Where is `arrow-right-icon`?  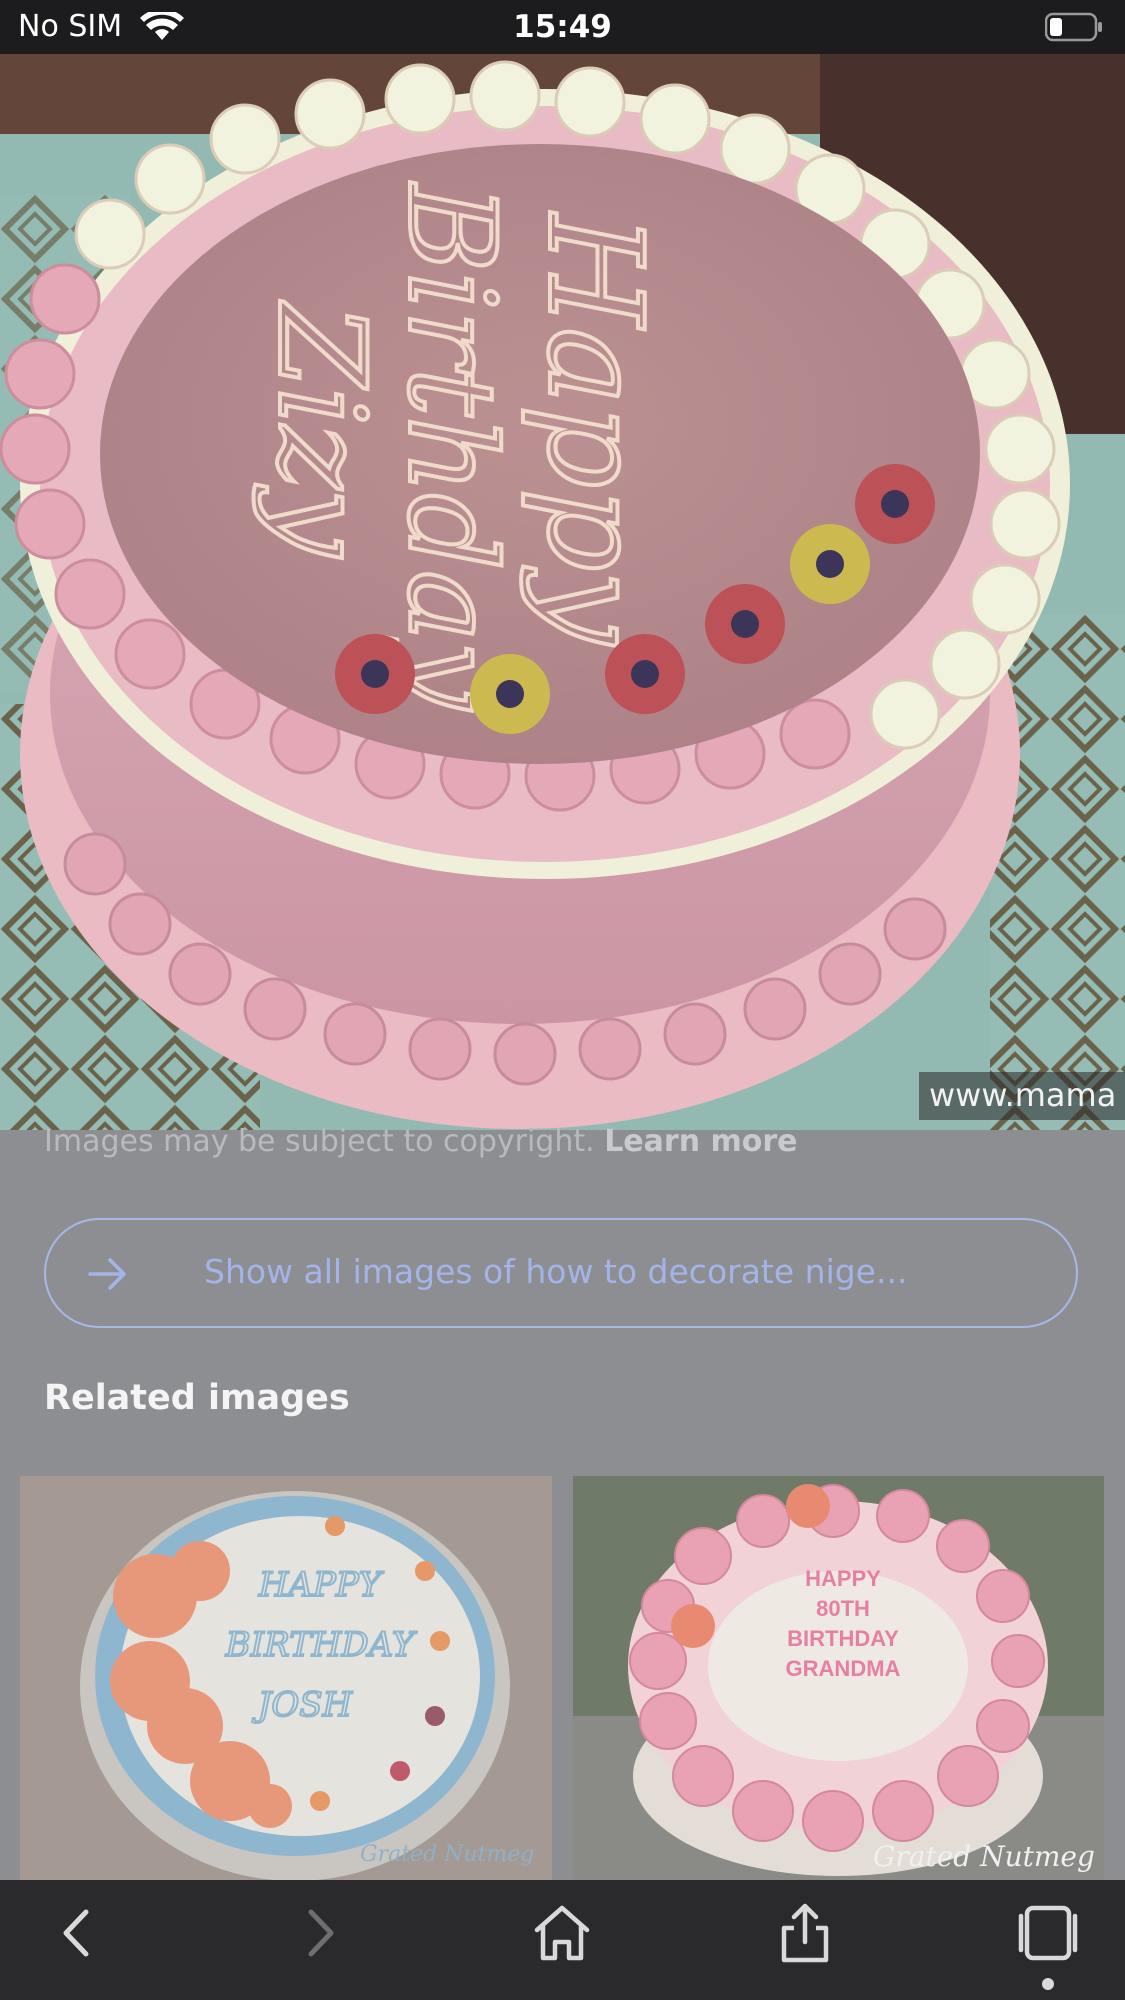 arrow-right-icon is located at coordinates (107, 1274).